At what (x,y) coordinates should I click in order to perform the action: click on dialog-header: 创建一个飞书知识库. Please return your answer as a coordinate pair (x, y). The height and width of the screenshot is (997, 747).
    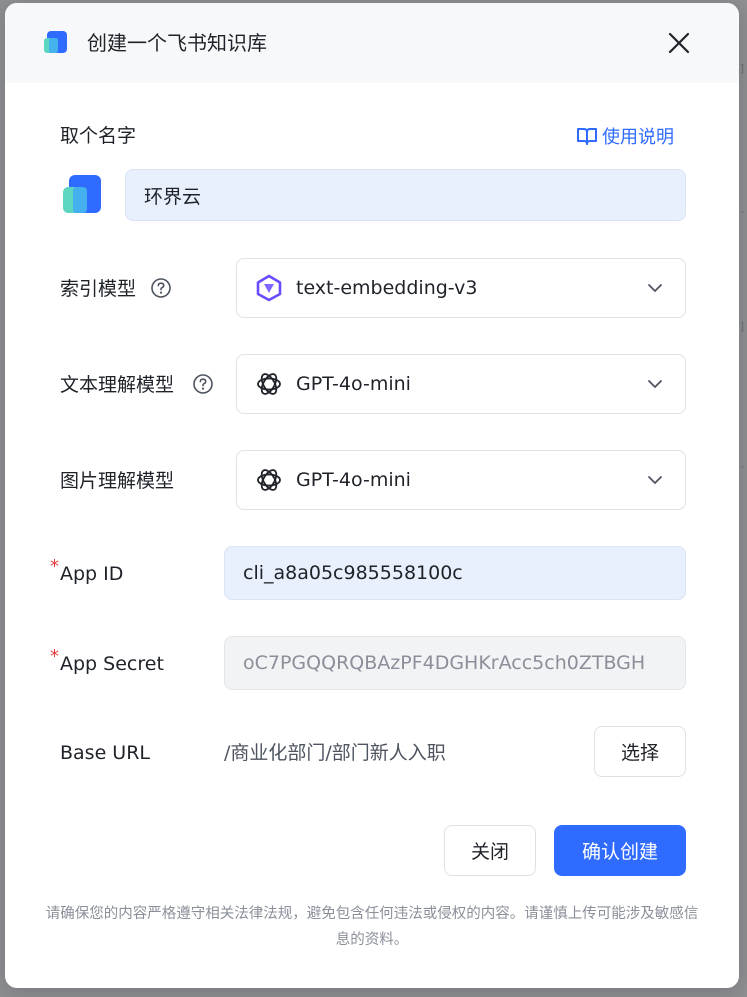
    Looking at the image, I should click on (372, 43).